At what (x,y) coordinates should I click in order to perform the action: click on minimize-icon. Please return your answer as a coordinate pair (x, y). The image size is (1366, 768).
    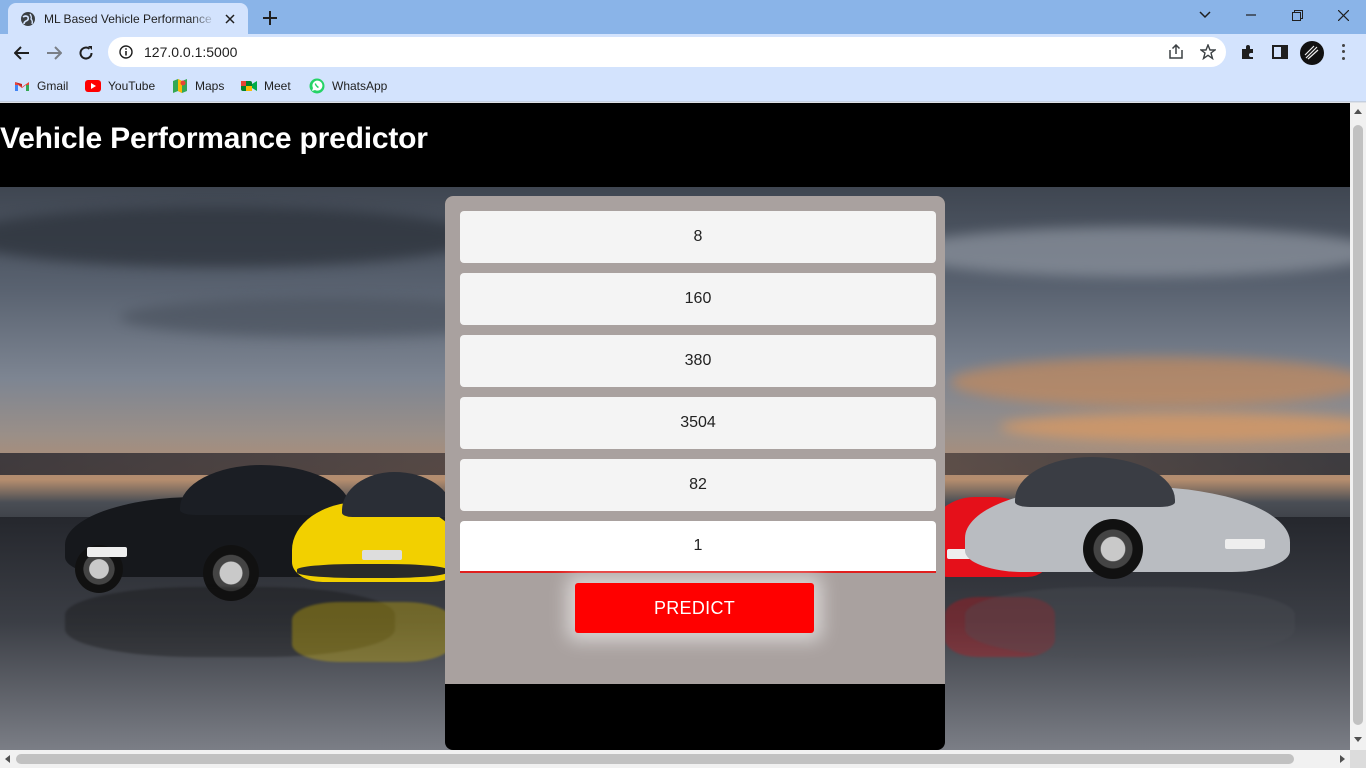
    Looking at the image, I should click on (1251, 15).